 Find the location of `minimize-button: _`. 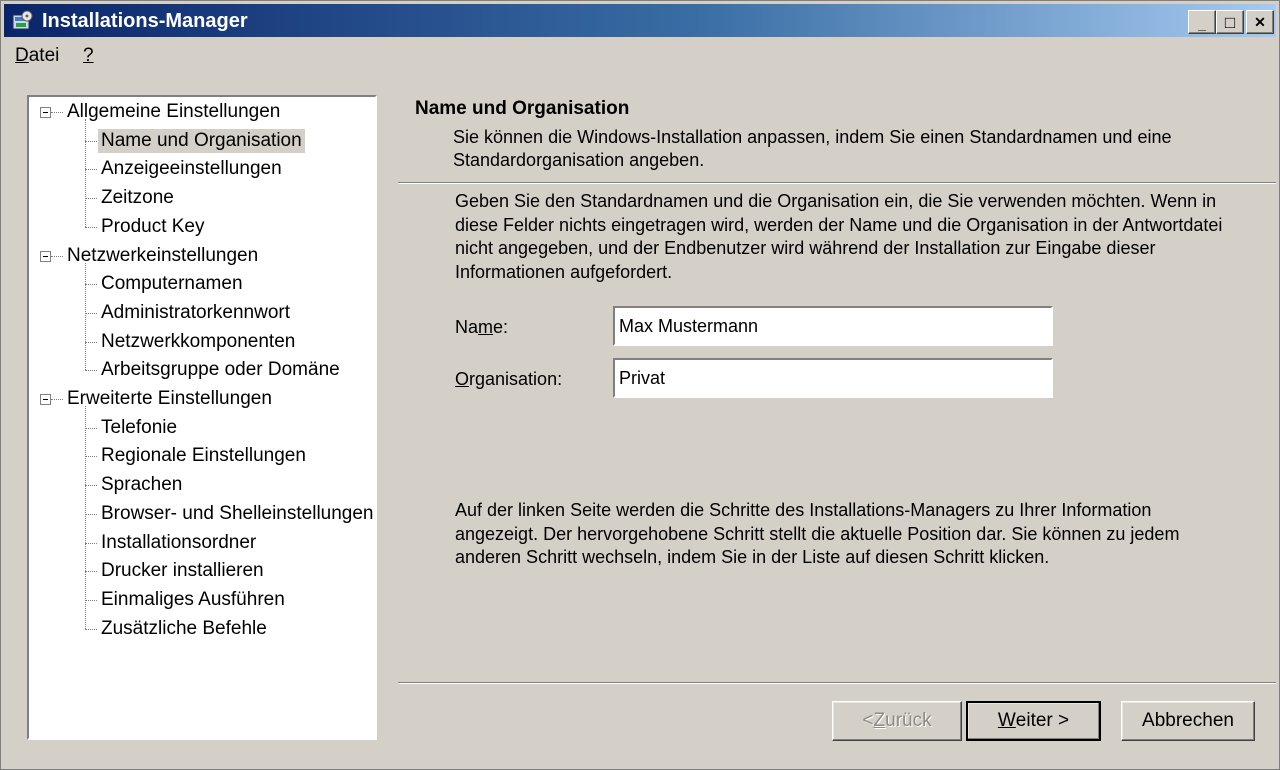

minimize-button: _ is located at coordinates (1202, 22).